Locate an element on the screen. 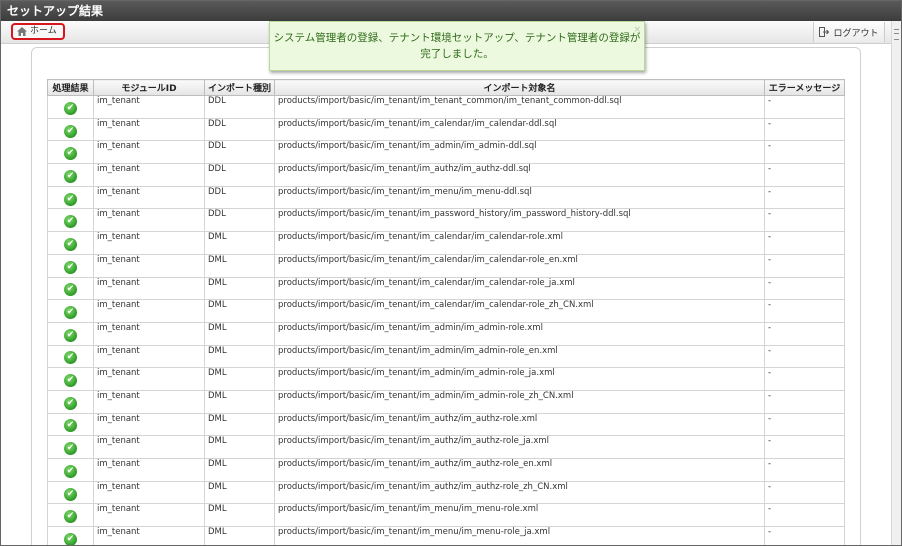 The width and height of the screenshot is (902, 546). column-header-import-target: インポート対象名 is located at coordinates (519, 87).